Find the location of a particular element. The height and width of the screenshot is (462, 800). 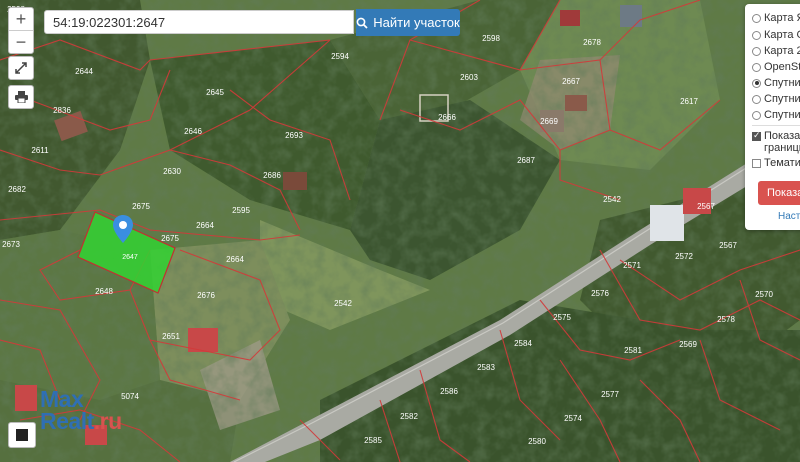

find-parcel-button: Найти участок is located at coordinates (408, 22).